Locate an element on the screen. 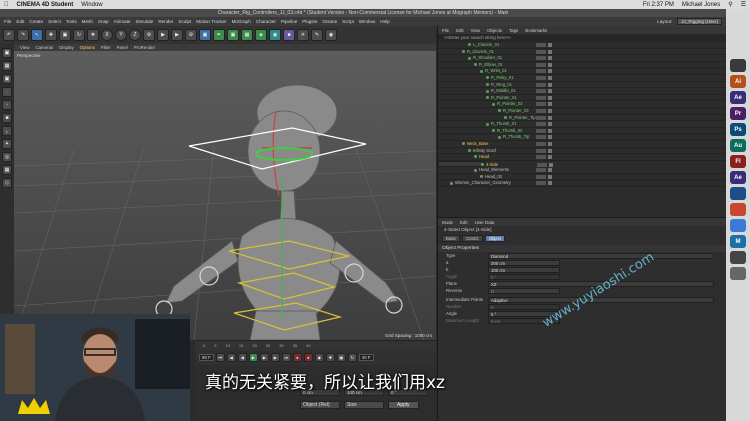 Image resolution: width=750 pixels, height=421 pixels. menu-item-character: Character is located at coordinates (266, 21).